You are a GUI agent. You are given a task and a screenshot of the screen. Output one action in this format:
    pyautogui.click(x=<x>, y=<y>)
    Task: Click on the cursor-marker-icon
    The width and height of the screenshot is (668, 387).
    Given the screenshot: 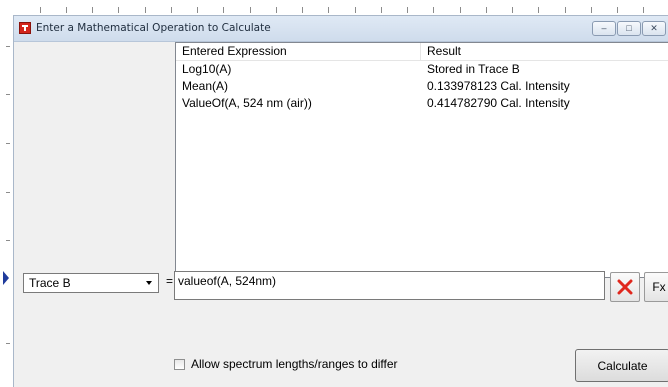 What is the action you would take?
    pyautogui.click(x=6, y=278)
    